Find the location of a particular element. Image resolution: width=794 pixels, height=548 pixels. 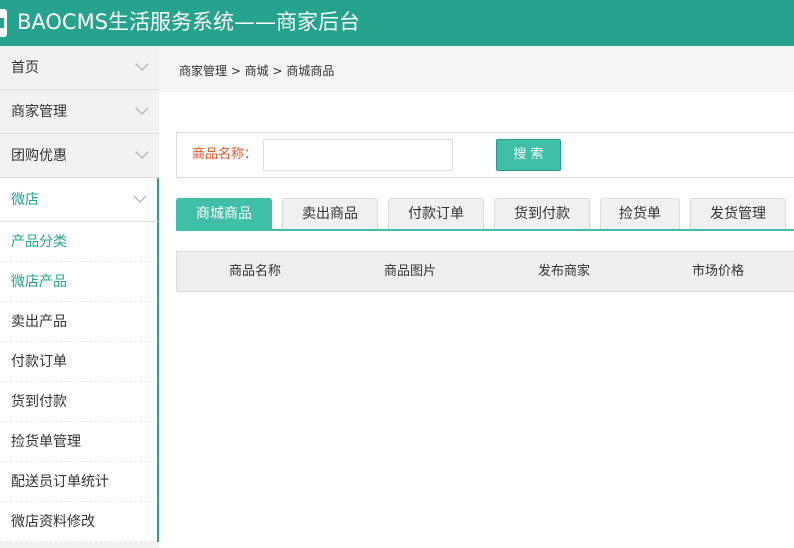

column-header-product-name: 商品名称 is located at coordinates (254, 271).